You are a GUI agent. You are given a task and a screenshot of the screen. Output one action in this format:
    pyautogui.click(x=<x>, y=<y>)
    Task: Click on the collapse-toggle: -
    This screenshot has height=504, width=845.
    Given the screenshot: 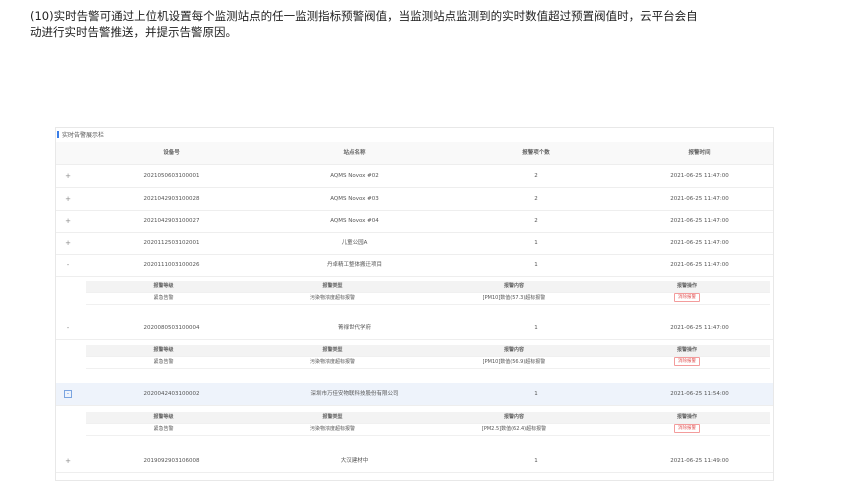 What is the action you would take?
    pyautogui.click(x=68, y=394)
    